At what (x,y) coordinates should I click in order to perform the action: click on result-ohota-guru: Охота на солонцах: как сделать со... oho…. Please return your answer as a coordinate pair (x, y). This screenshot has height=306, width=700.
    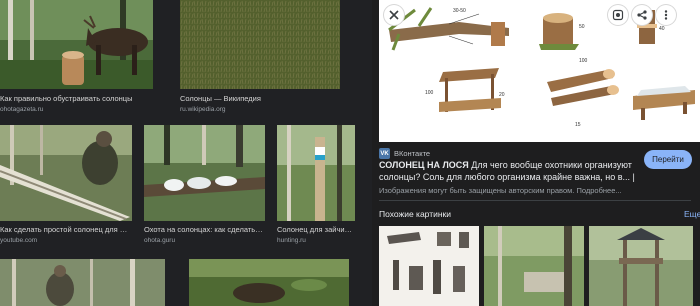
    Looking at the image, I should click on (204, 185).